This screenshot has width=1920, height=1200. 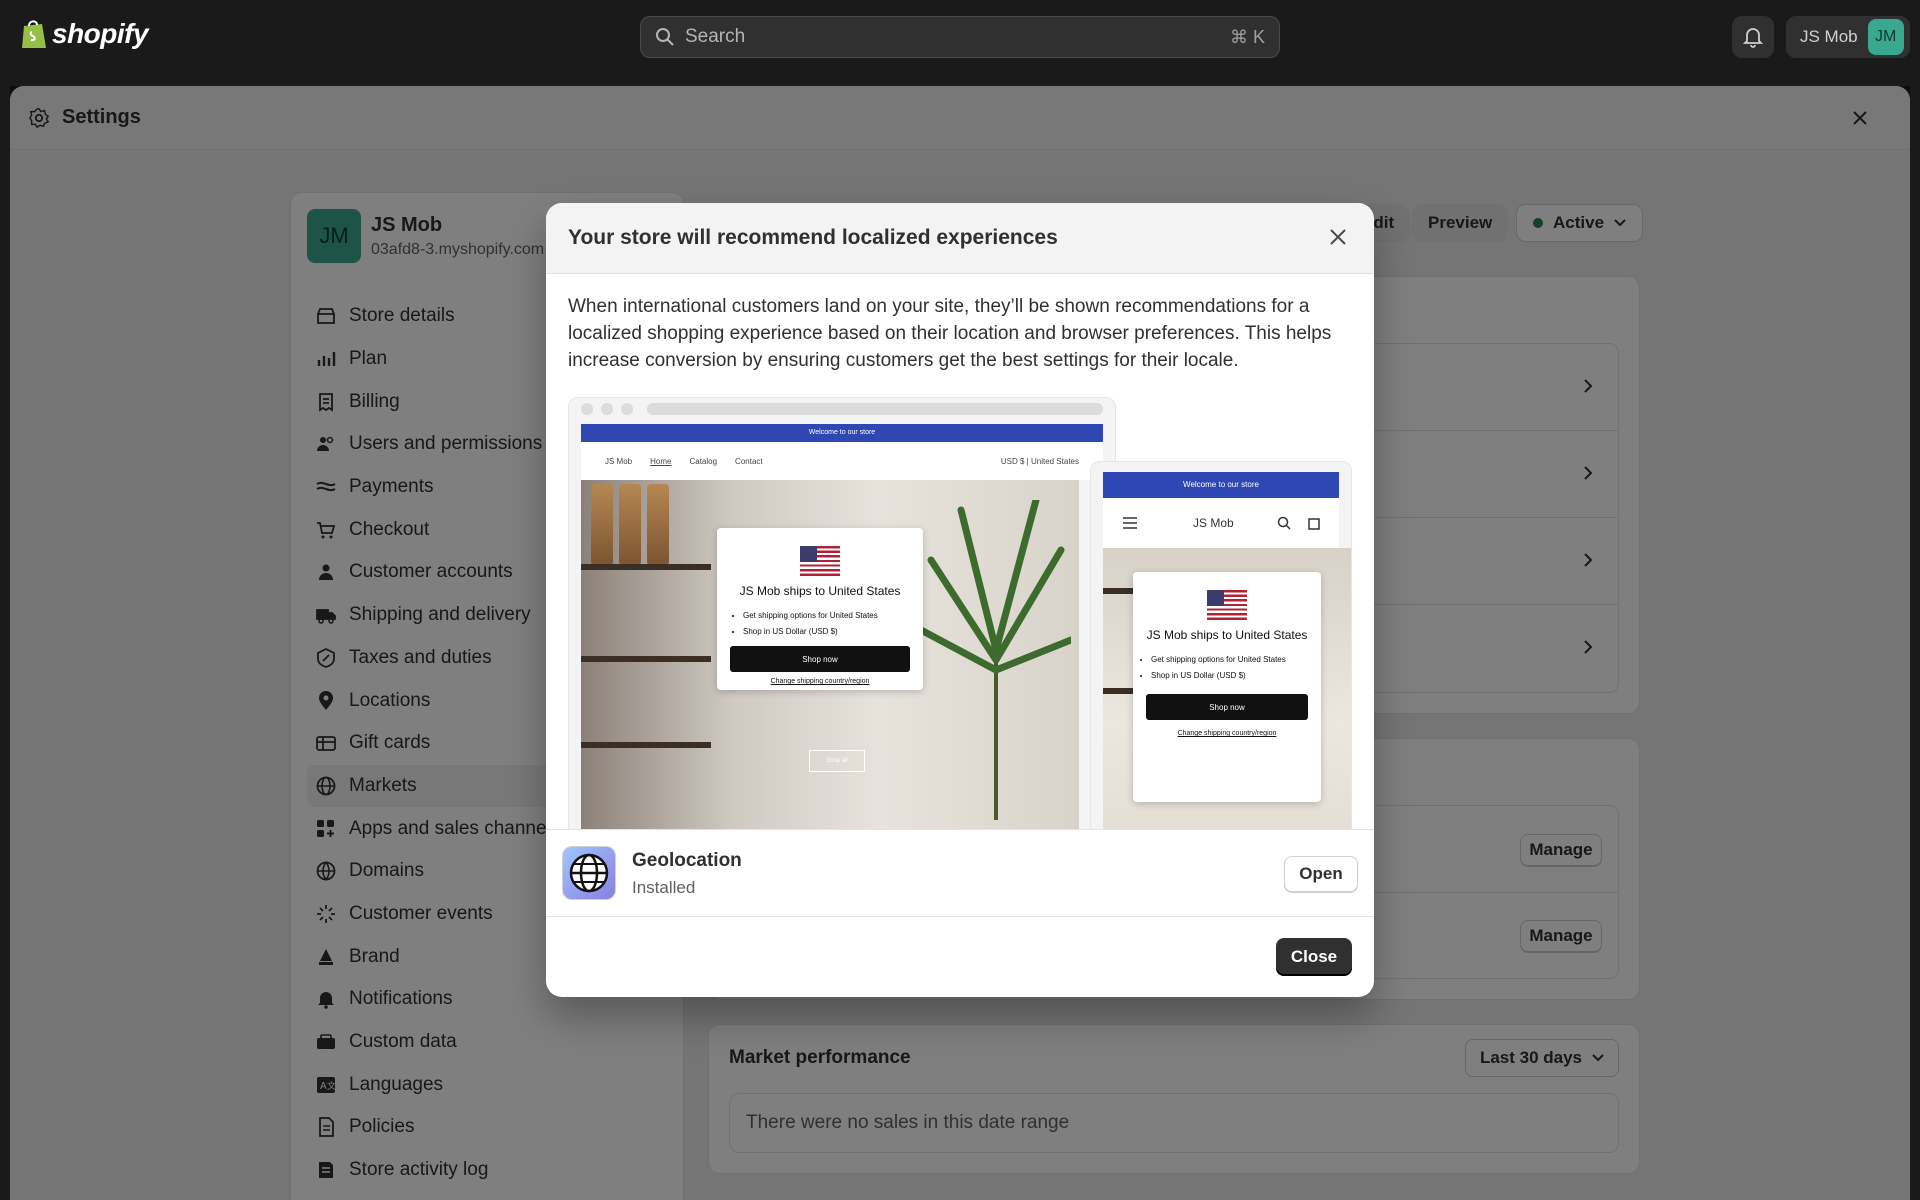 I want to click on geolocation-app-icon, so click(x=589, y=873).